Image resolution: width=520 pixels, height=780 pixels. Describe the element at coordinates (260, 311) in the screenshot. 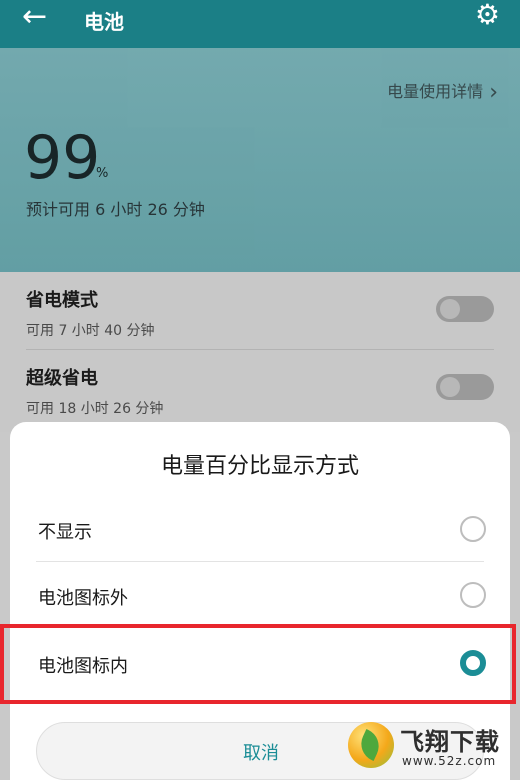

I see `power-saving-mode-row: 省电模式 可用 7 小时 40 分钟` at that location.